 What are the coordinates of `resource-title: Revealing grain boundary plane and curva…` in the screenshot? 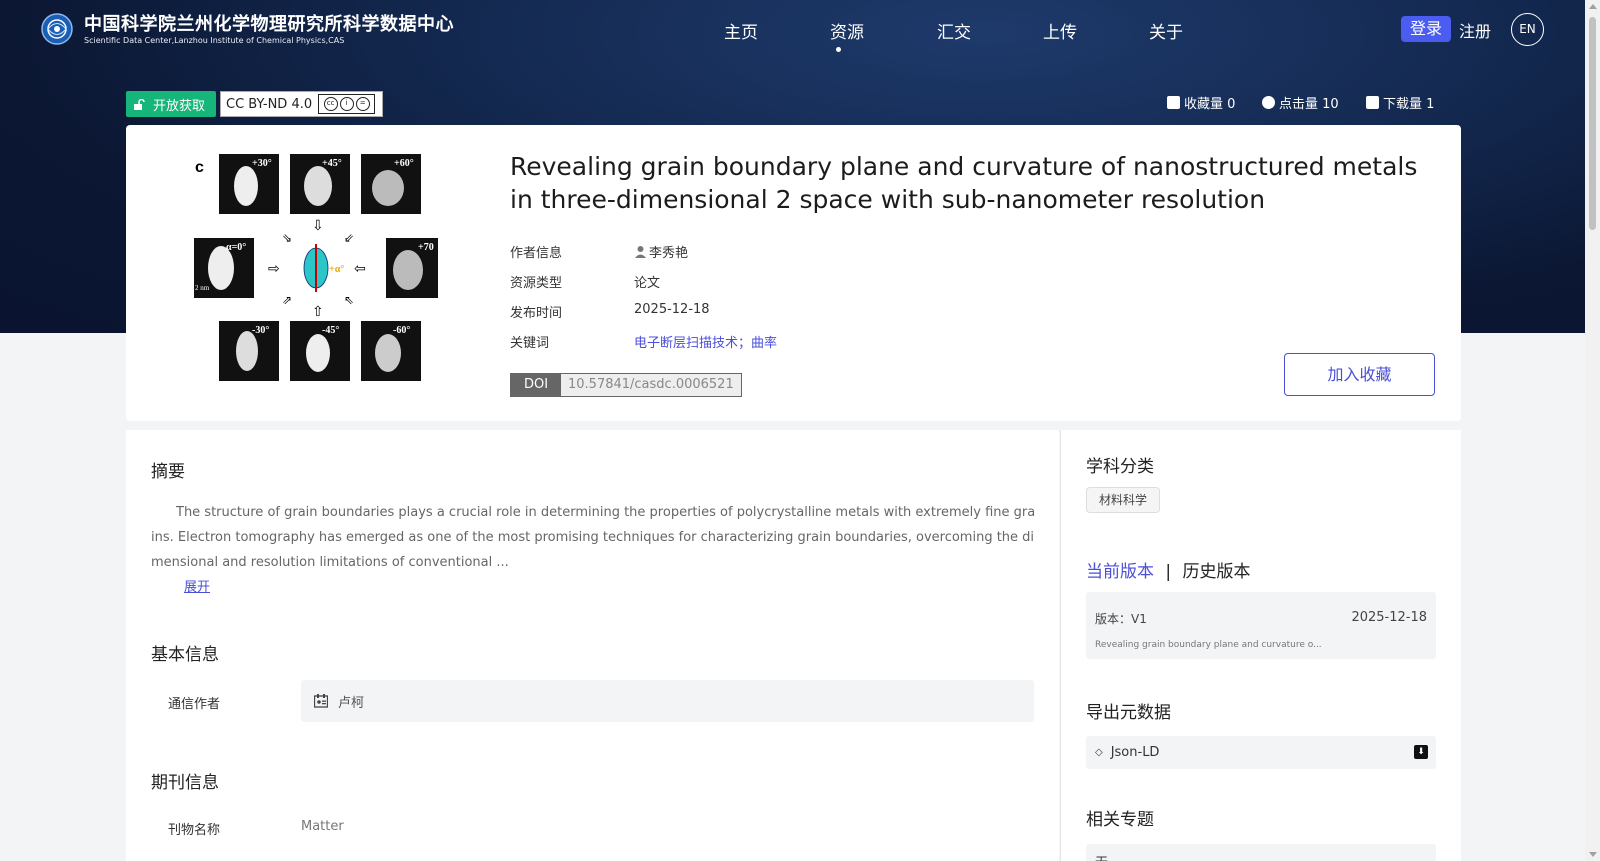 It's located at (964, 183).